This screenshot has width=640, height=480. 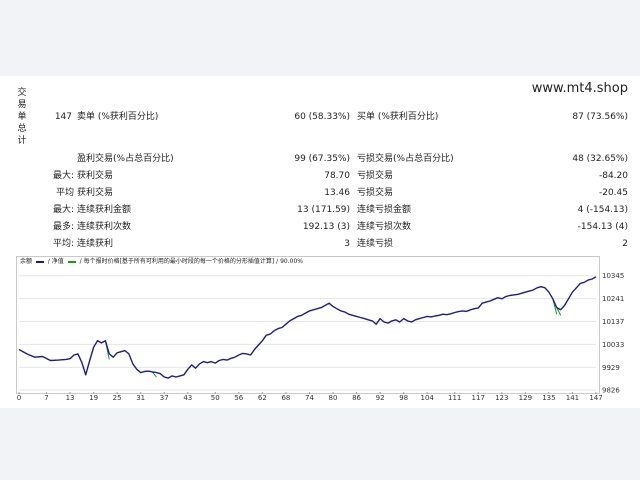 What do you see at coordinates (478, 398) in the screenshot?
I see `x-tick-label: 117` at bounding box center [478, 398].